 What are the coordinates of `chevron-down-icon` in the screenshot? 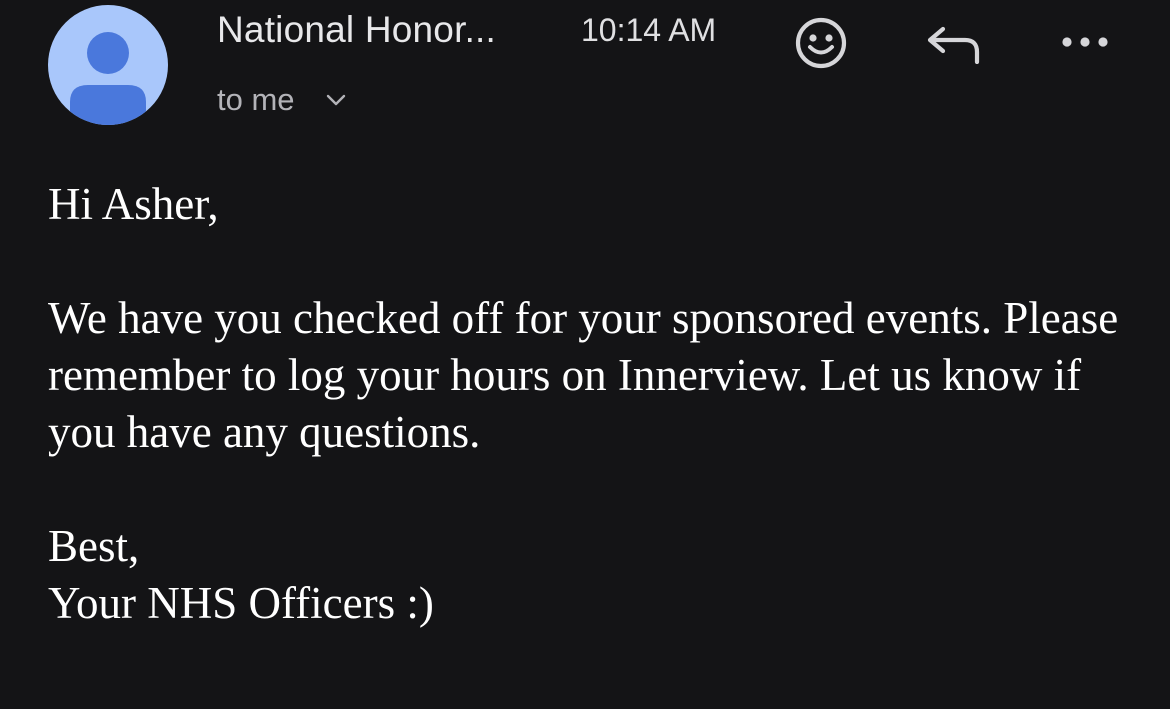 It's located at (335, 100).